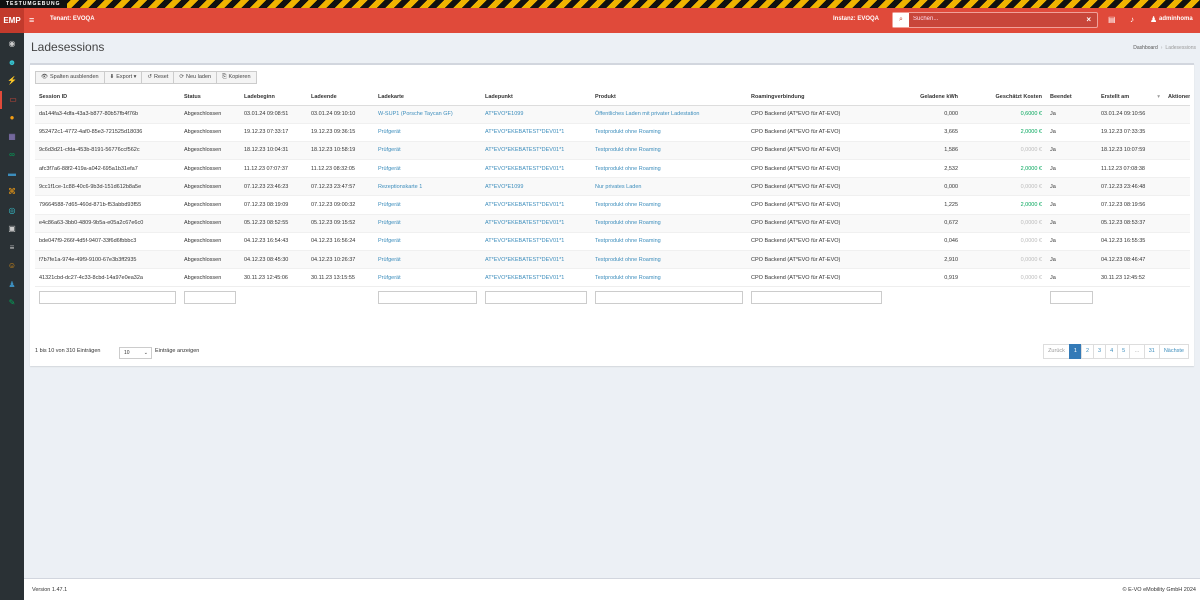 The height and width of the screenshot is (600, 1200). I want to click on breadcrumb-dashboard: Dashboard, so click(1145, 48).